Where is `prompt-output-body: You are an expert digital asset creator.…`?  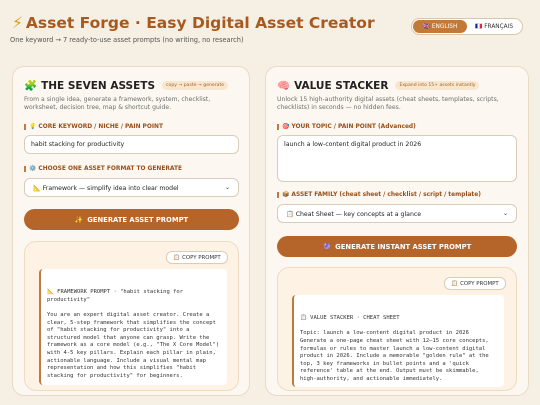
prompt-output-body: You are an expert digital asset creator.… is located at coordinates (135, 345).